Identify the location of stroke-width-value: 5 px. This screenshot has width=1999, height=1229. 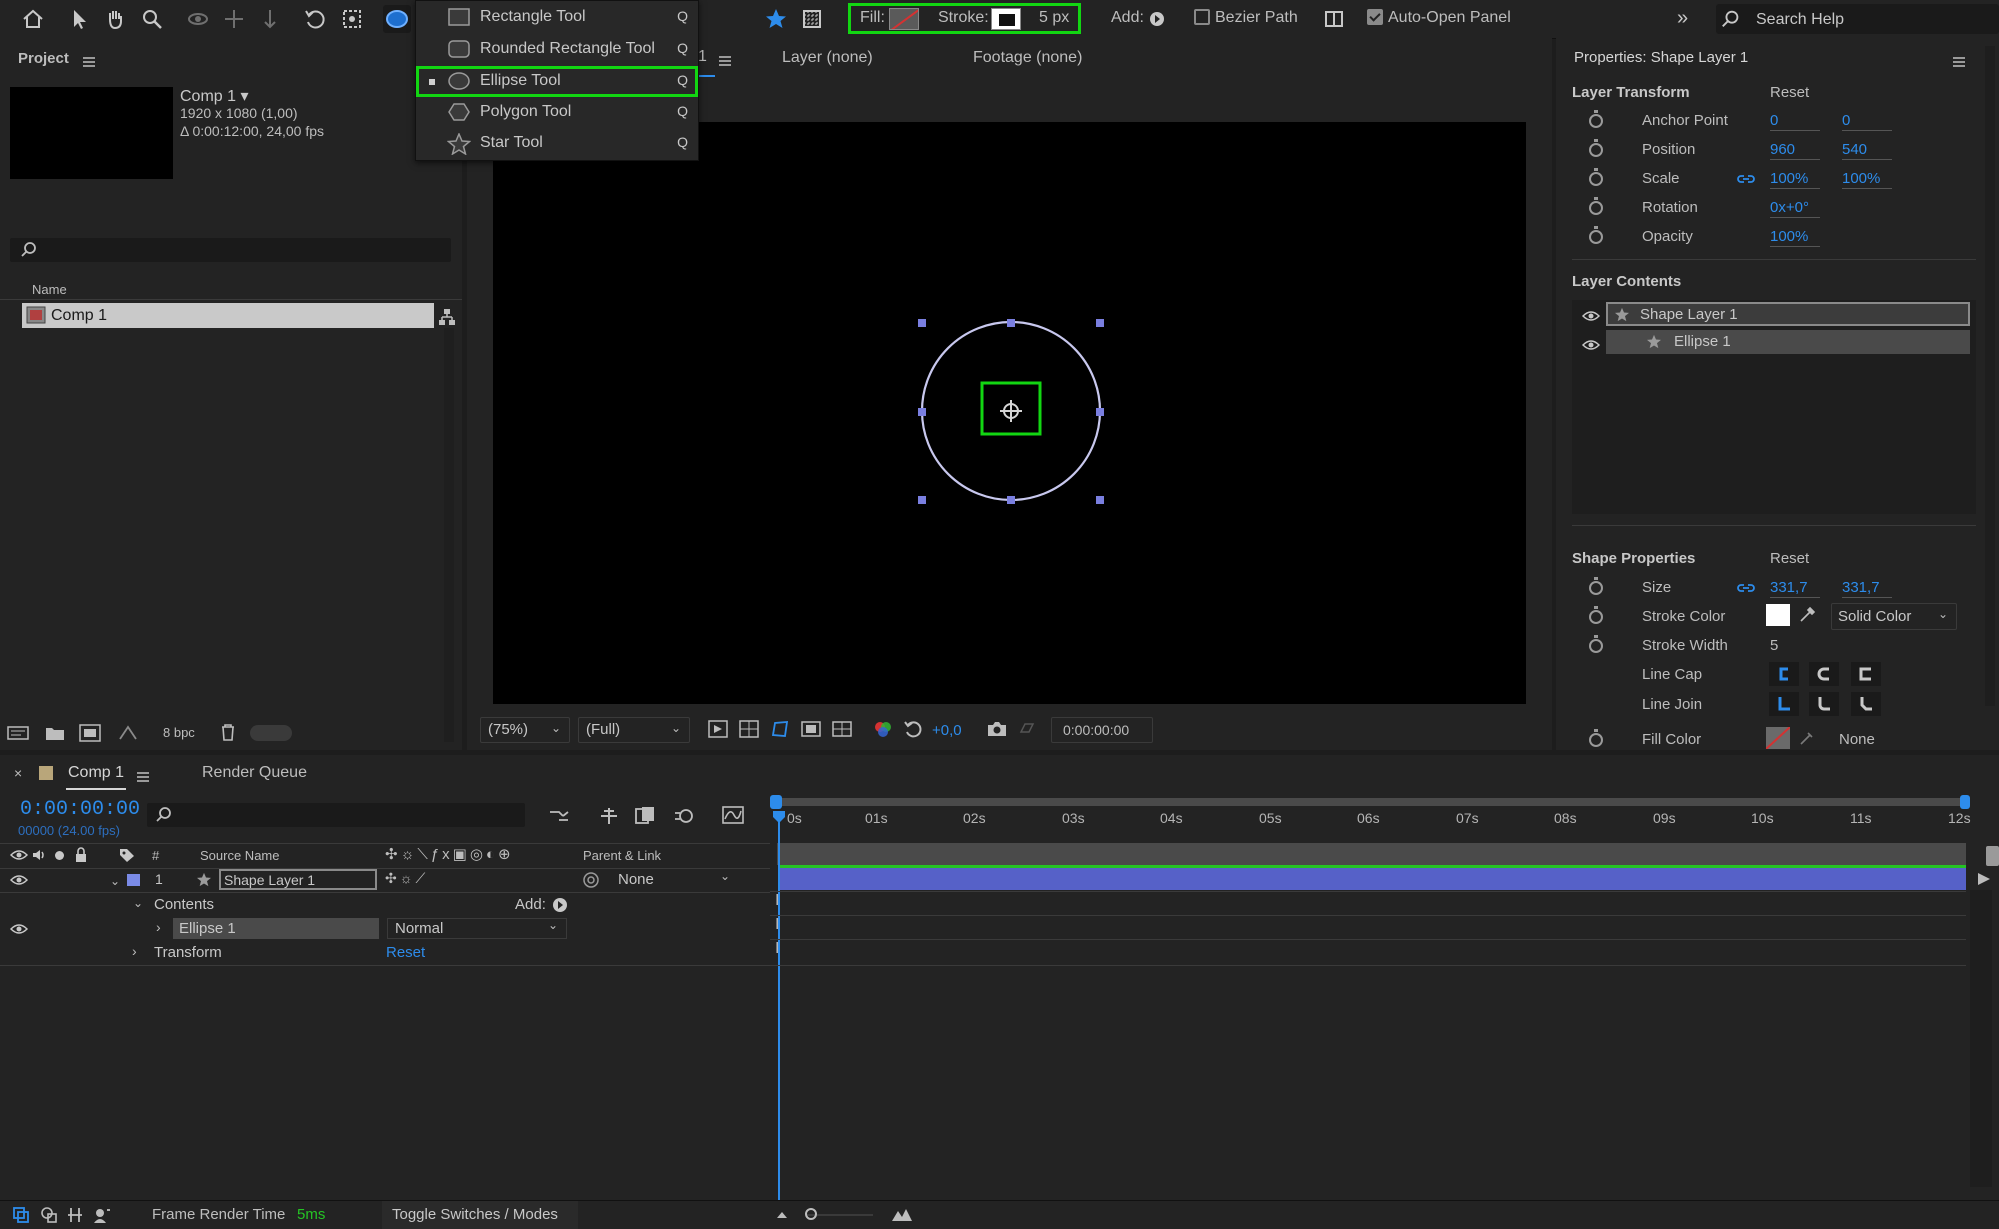
(1054, 18).